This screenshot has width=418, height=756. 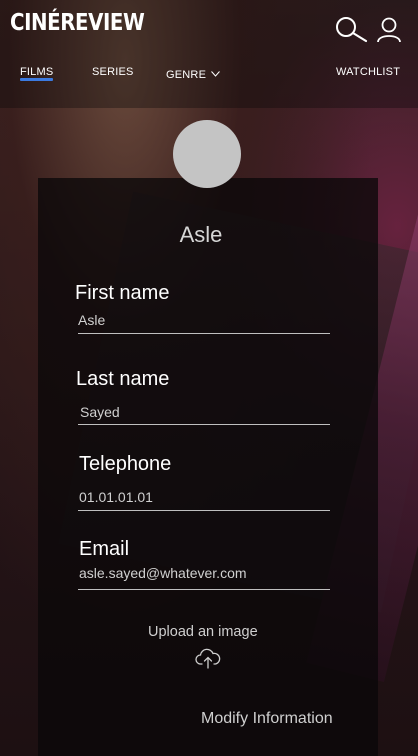 What do you see at coordinates (100, 412) in the screenshot?
I see `last-name-field: Sayed` at bounding box center [100, 412].